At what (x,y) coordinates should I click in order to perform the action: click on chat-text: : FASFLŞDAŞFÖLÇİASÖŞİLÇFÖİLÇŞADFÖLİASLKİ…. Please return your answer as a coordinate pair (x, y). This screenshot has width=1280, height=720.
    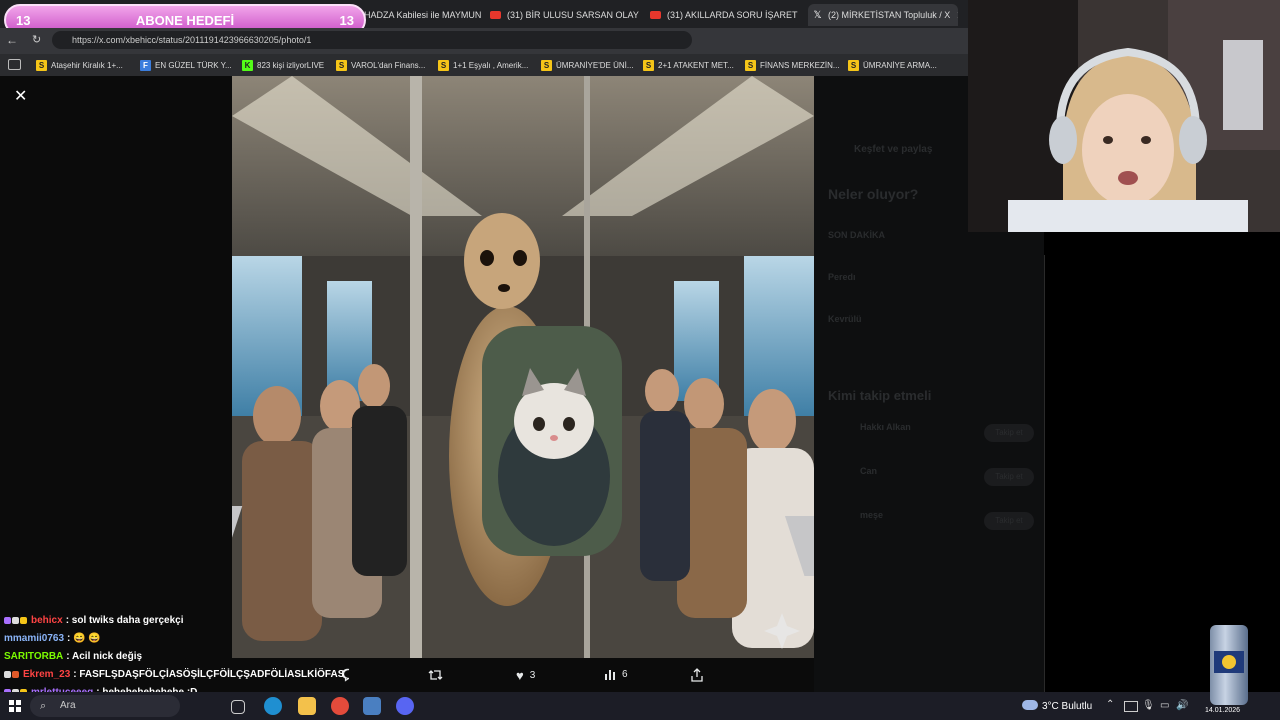
    Looking at the image, I should click on (209, 674).